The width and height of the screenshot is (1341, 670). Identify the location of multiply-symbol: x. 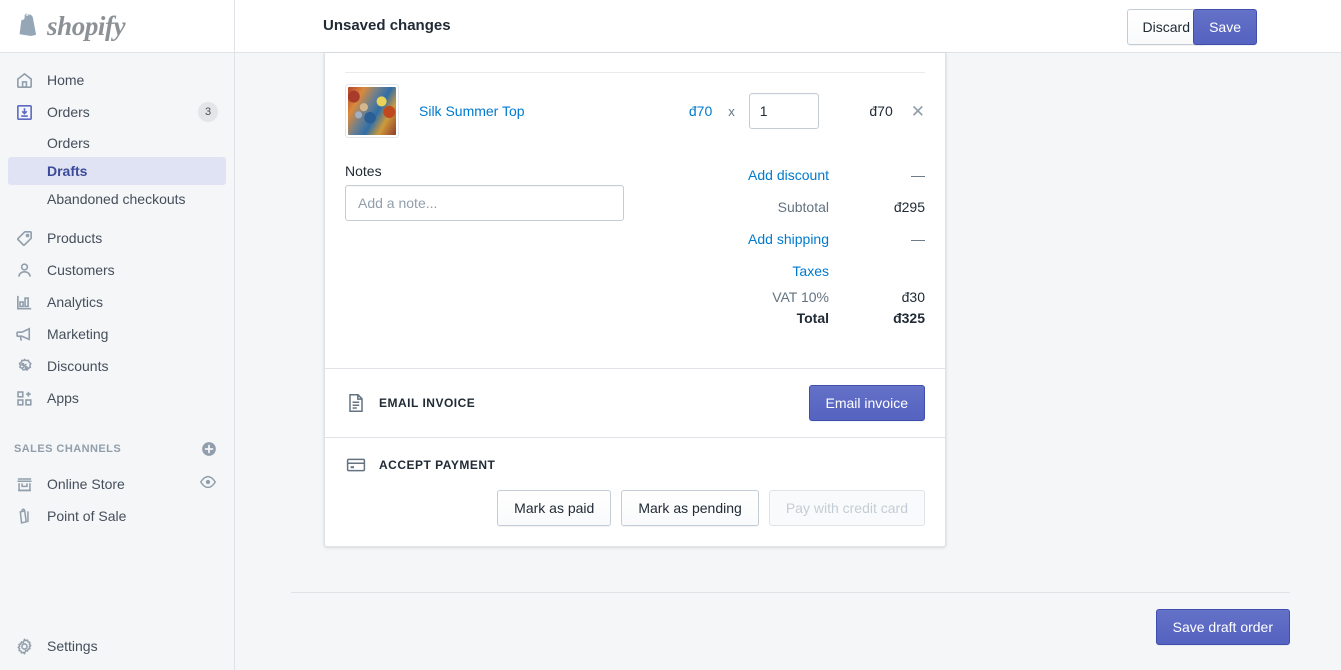
(731, 111).